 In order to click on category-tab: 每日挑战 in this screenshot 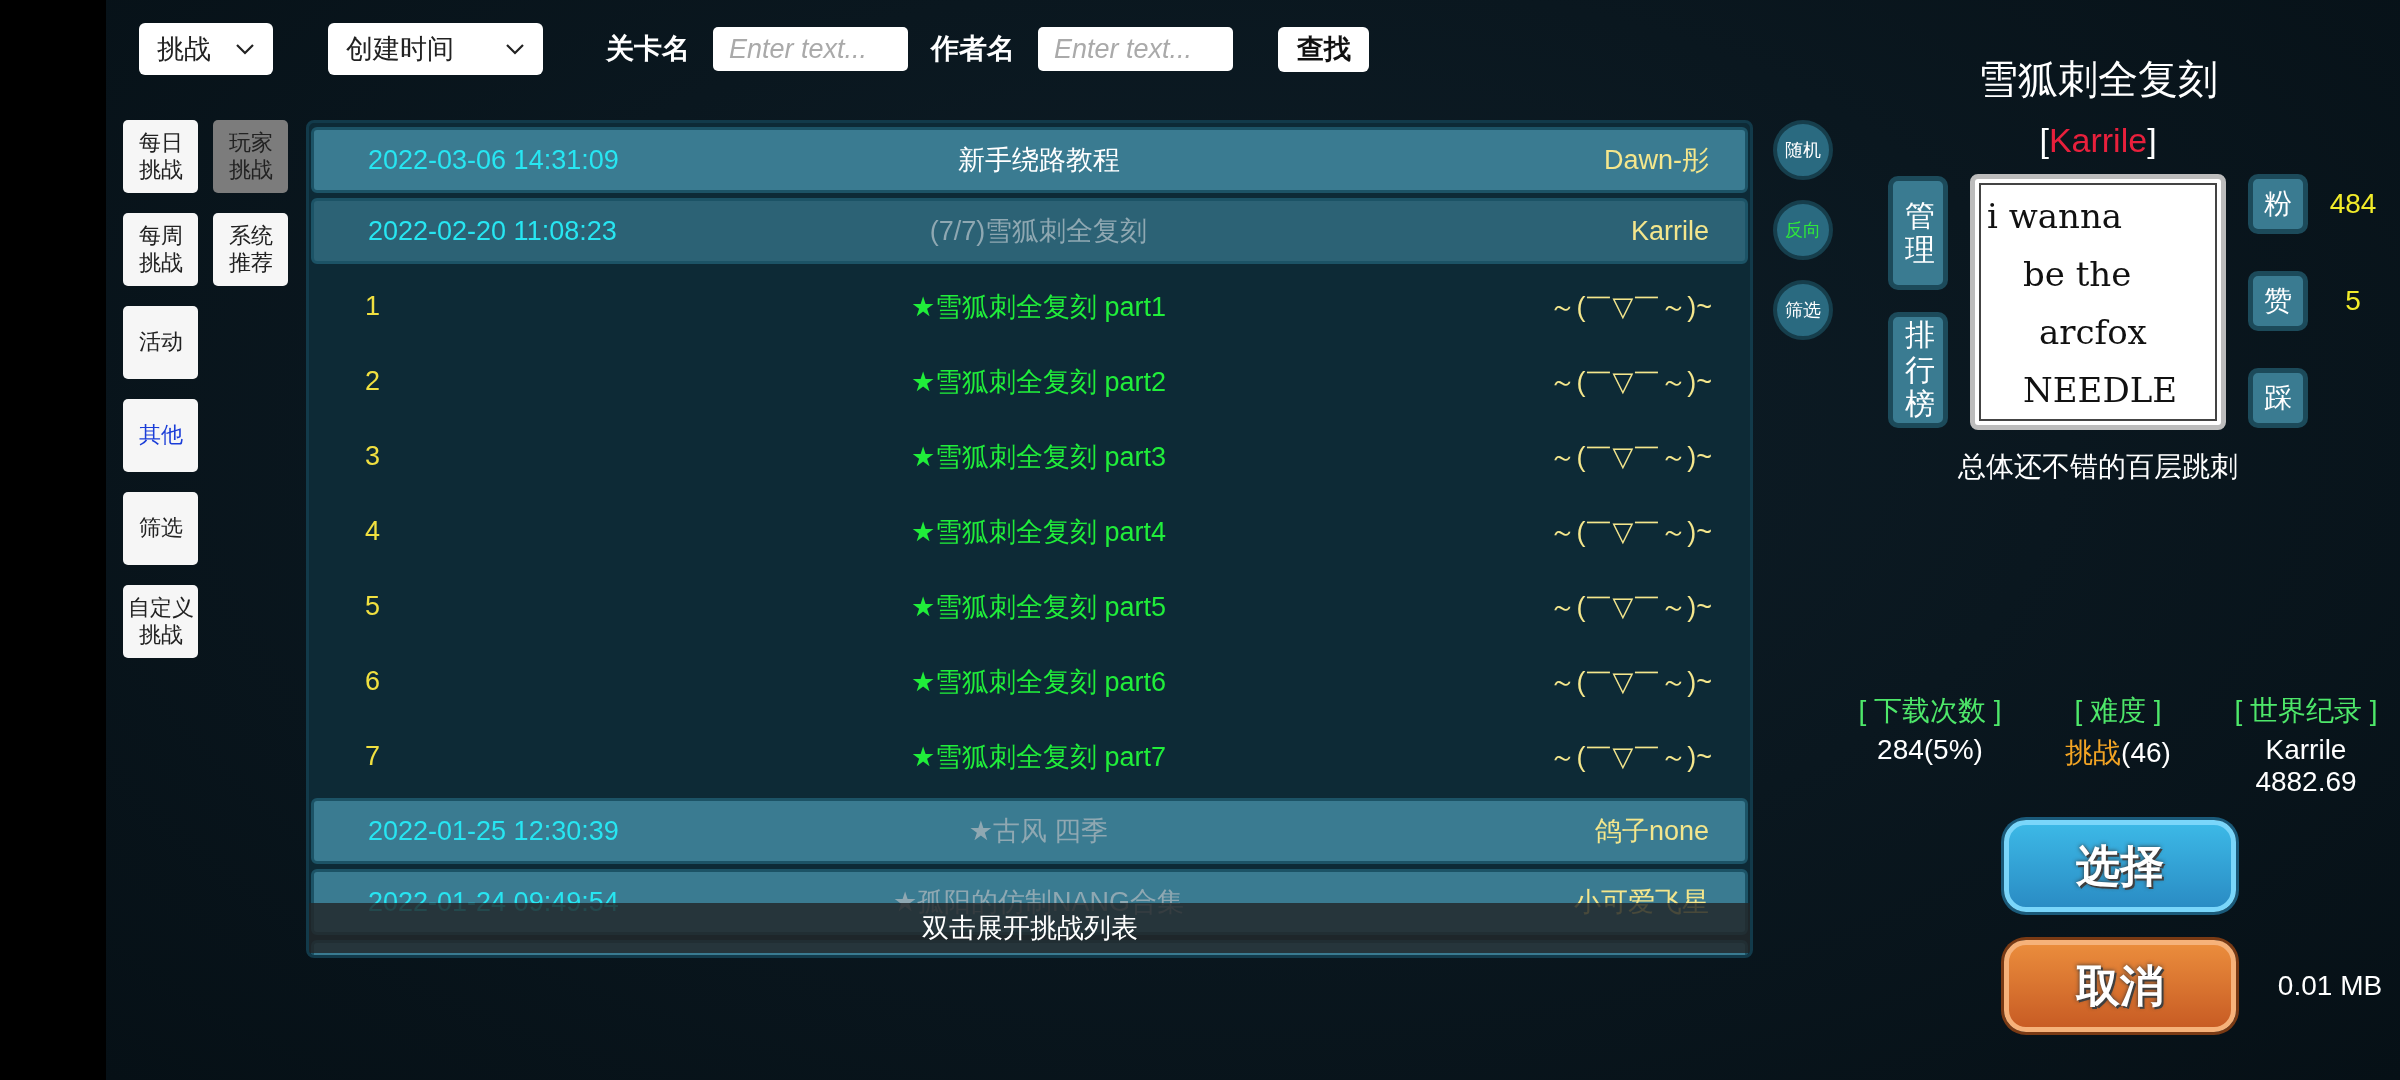, I will do `click(160, 156)`.